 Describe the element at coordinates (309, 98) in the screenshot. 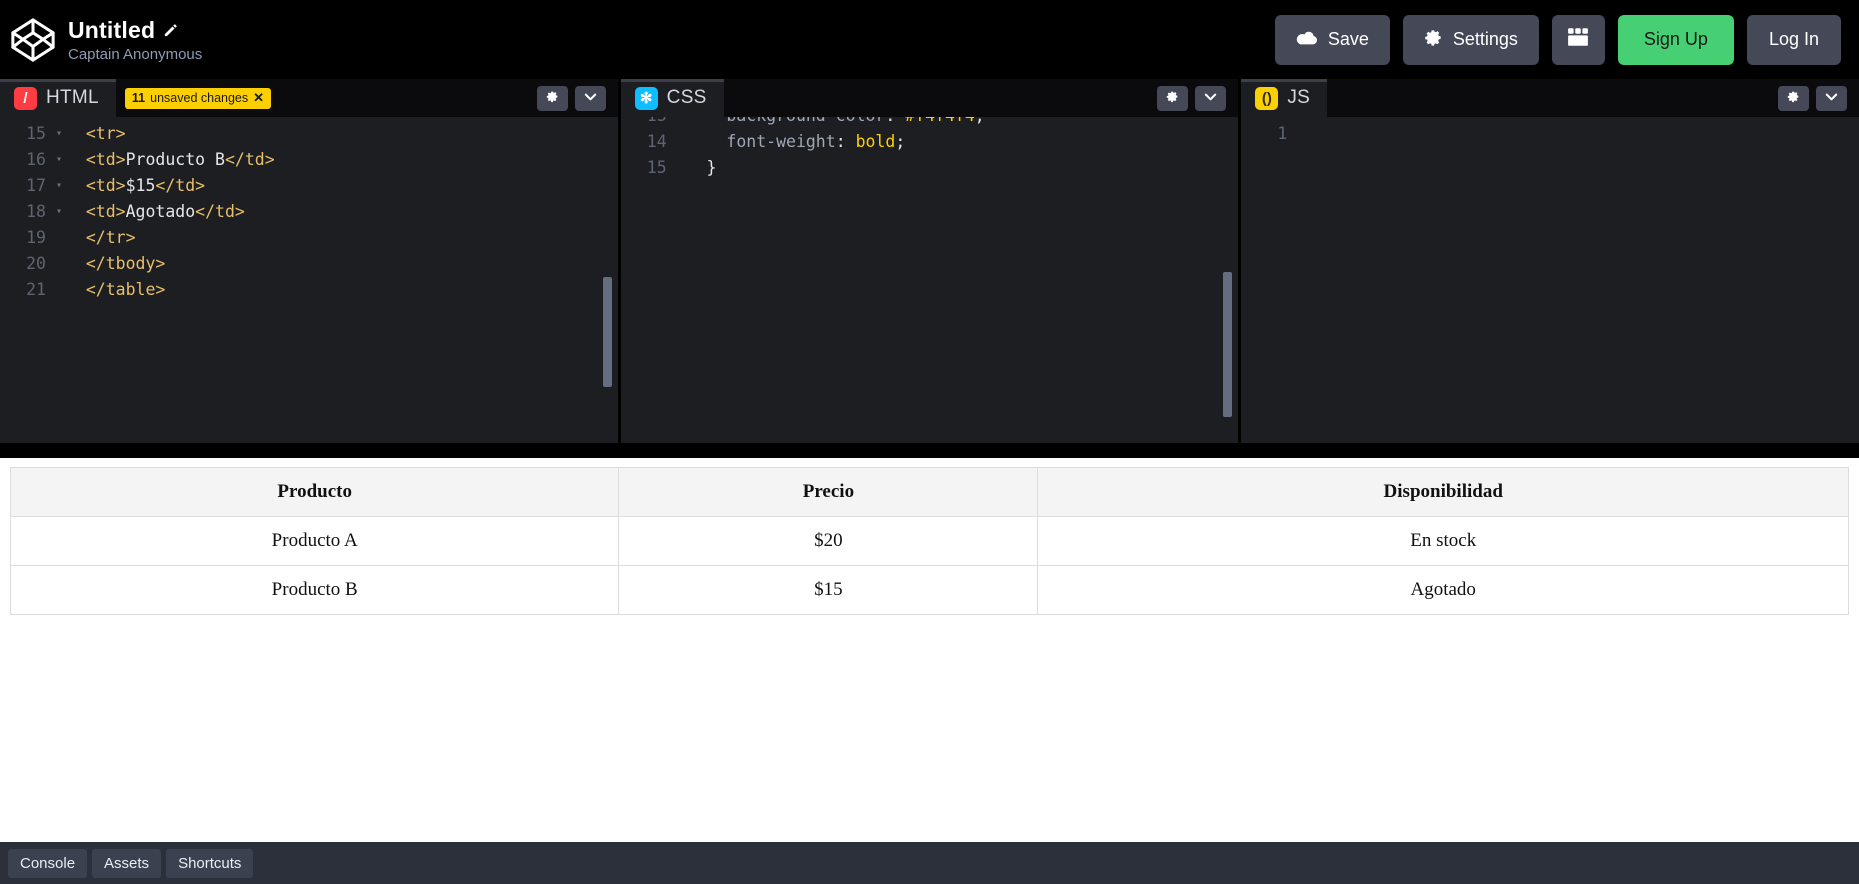

I see `html-editor-header: / HTML 11 unsaved changes ✕` at that location.